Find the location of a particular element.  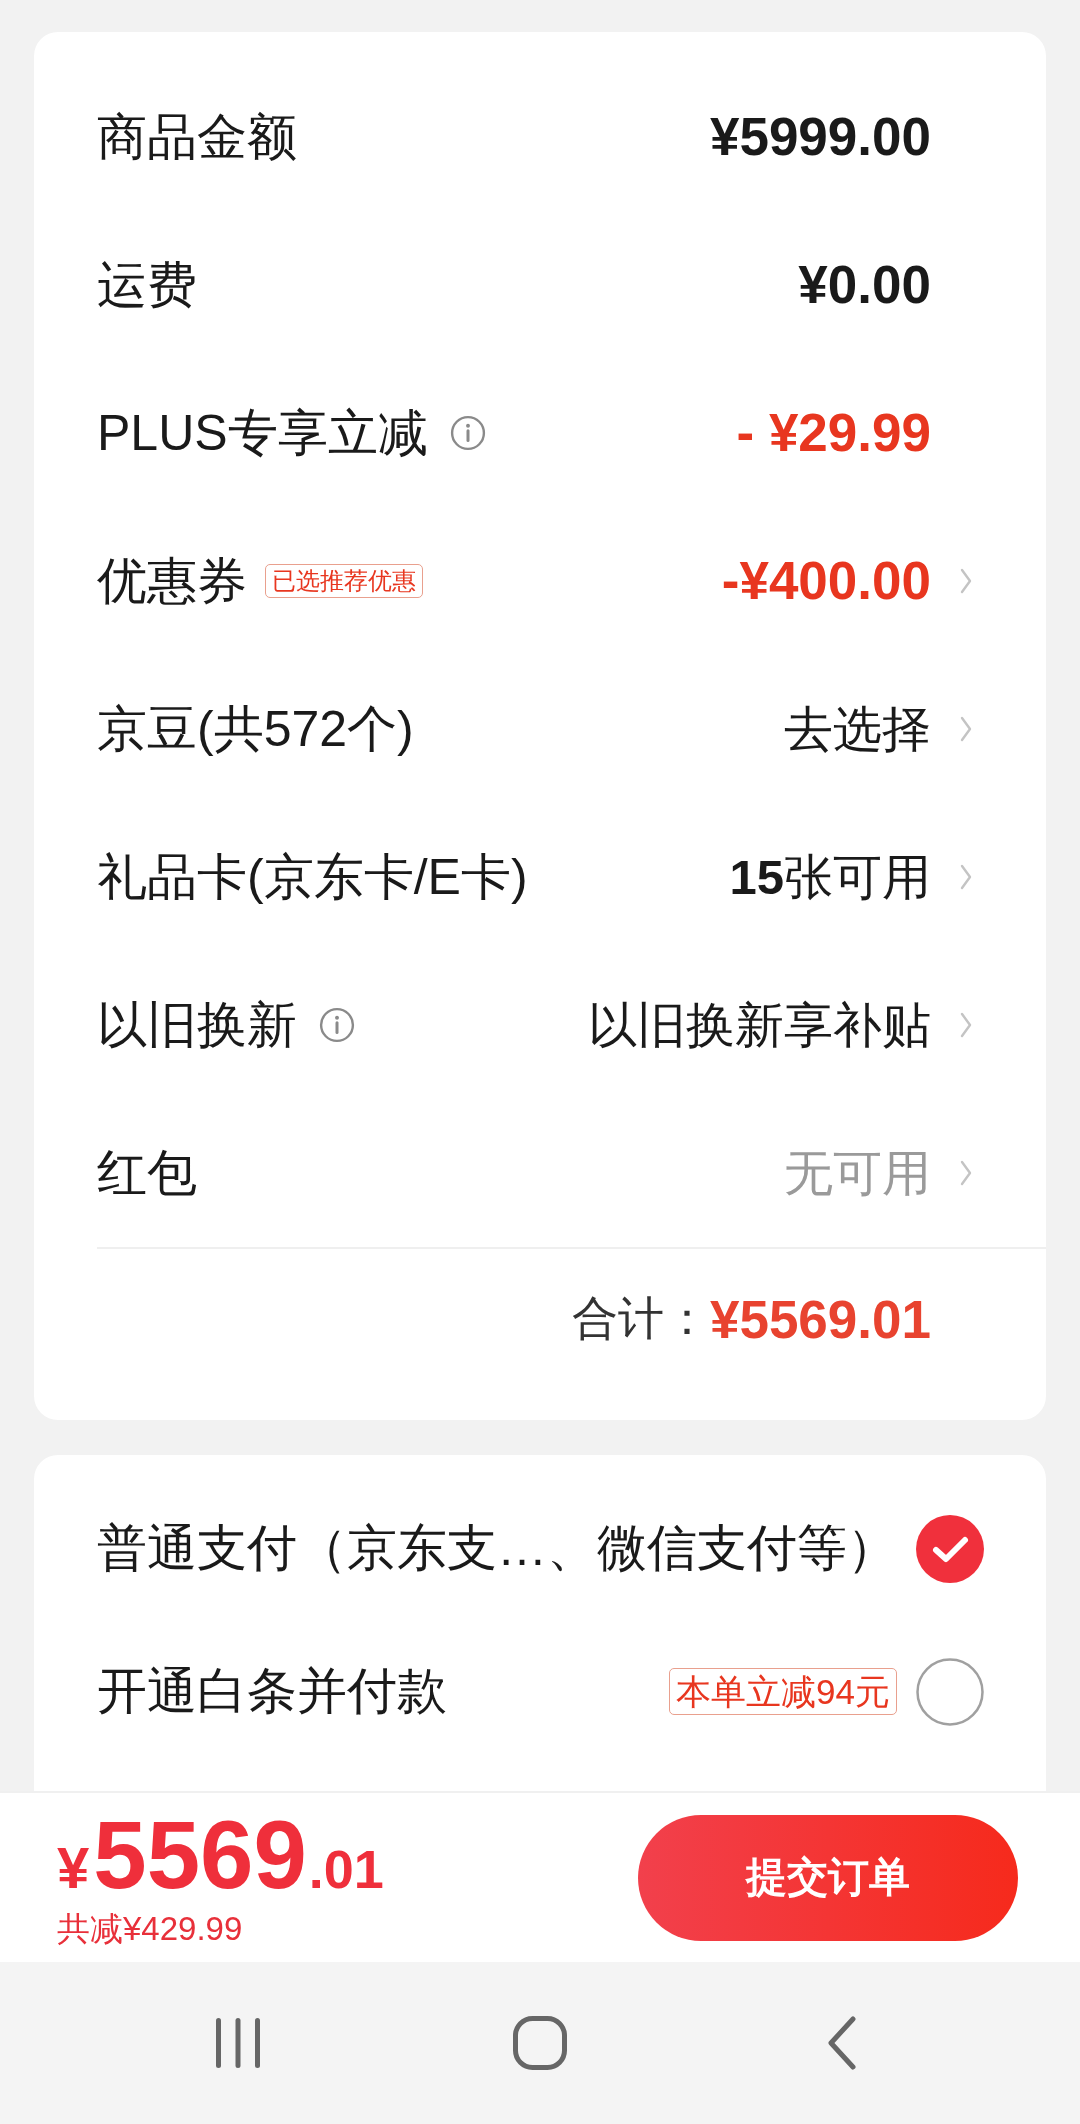

row-label: 红包 is located at coordinates (147, 1173).